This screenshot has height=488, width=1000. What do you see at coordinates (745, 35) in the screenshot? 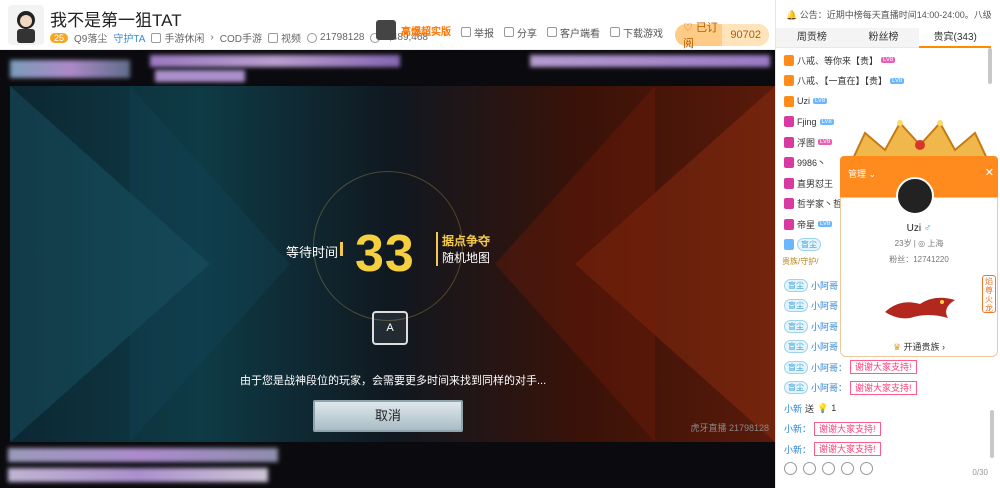
I see `subscribe-count: 90702` at bounding box center [745, 35].